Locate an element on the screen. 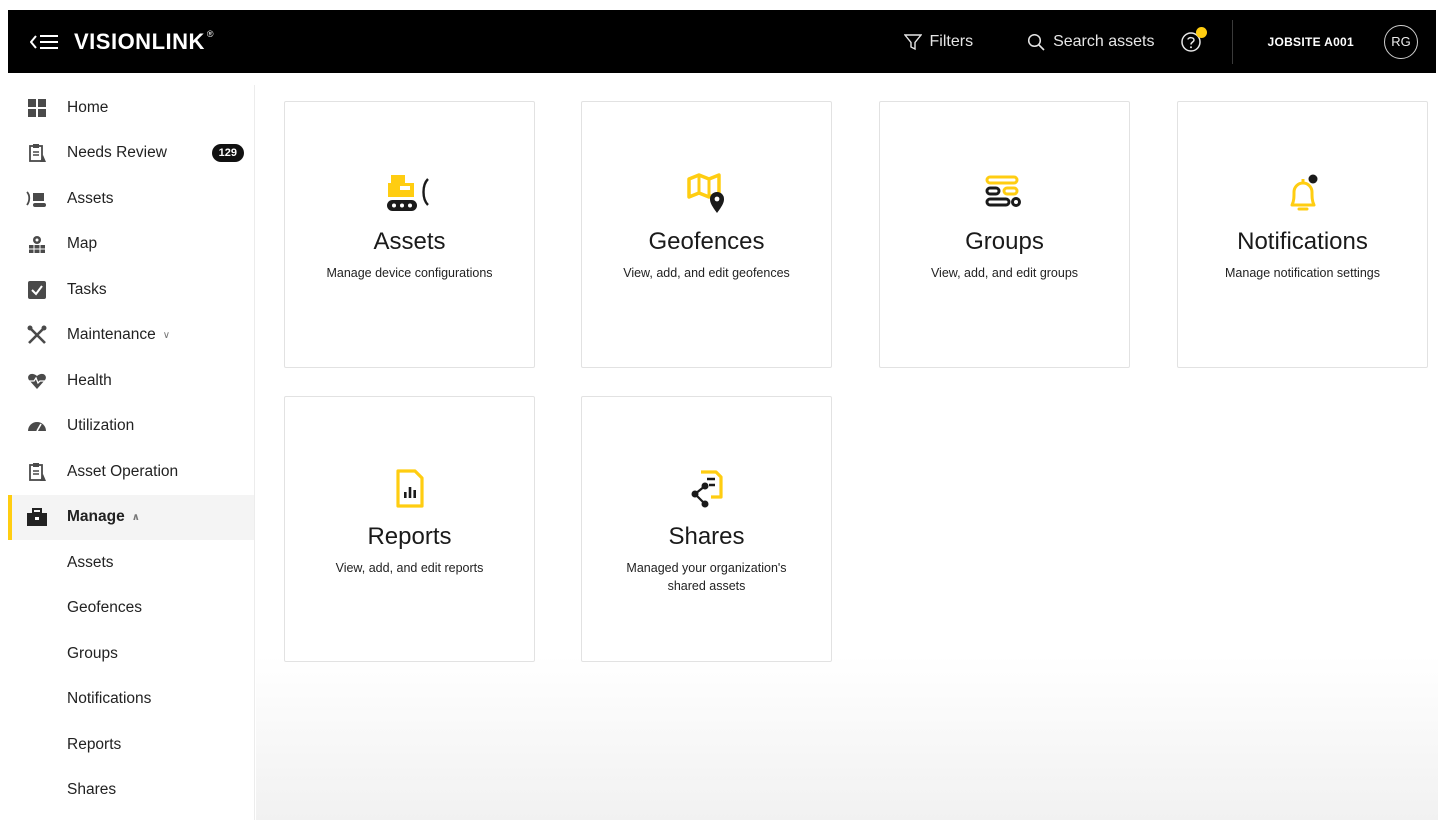 The width and height of the screenshot is (1438, 820). card-title: Geofences is located at coordinates (706, 241).